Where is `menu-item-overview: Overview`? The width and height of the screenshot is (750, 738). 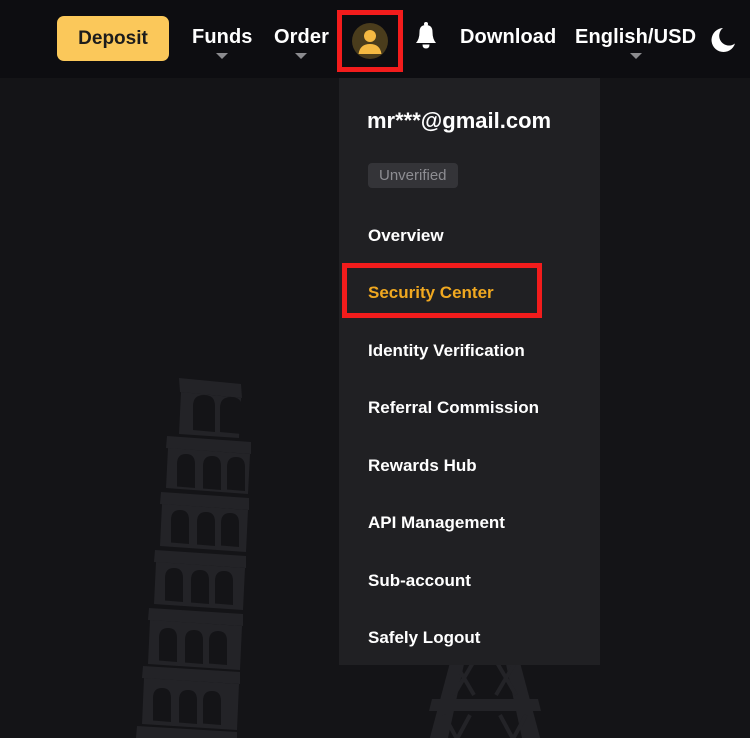 menu-item-overview: Overview is located at coordinates (406, 236).